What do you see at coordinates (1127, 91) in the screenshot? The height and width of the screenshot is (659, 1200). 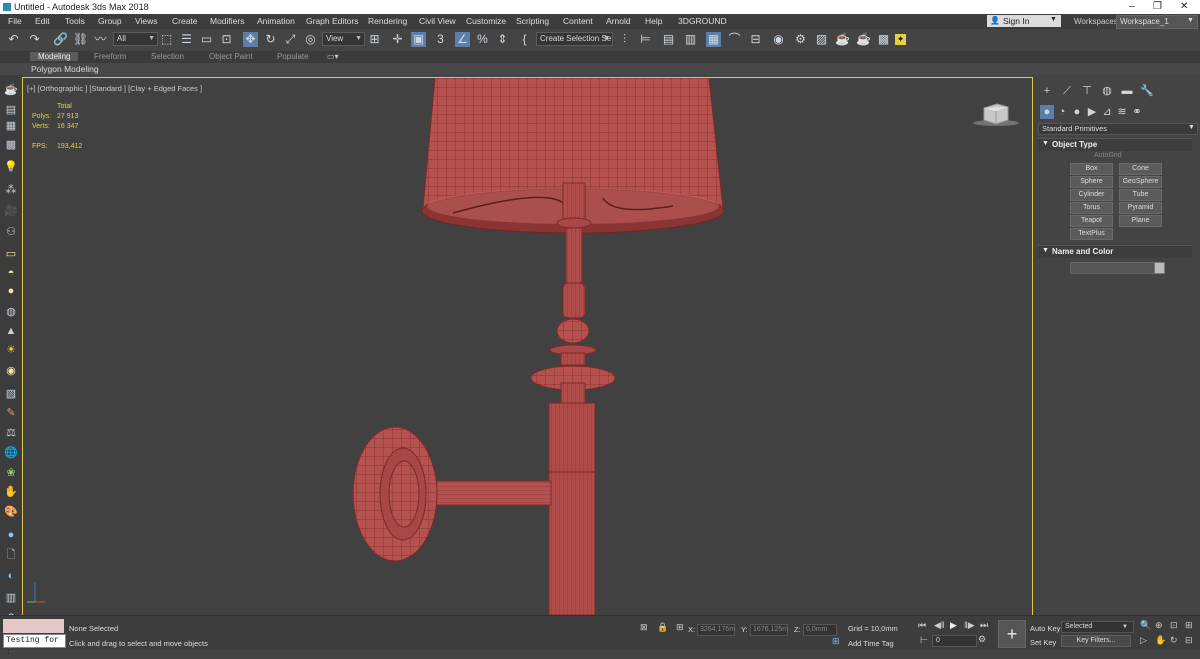 I see `display-tab-icon: ▬` at bounding box center [1127, 91].